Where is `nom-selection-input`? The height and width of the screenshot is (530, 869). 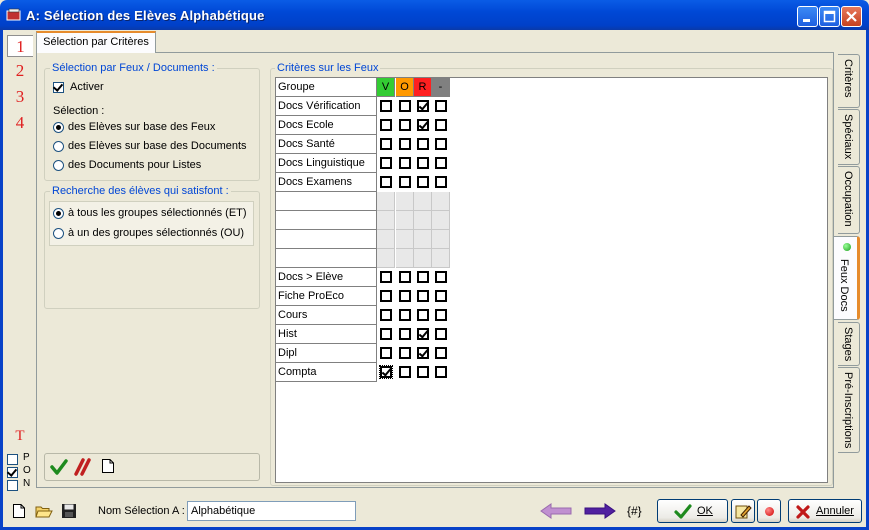 nom-selection-input is located at coordinates (271, 511).